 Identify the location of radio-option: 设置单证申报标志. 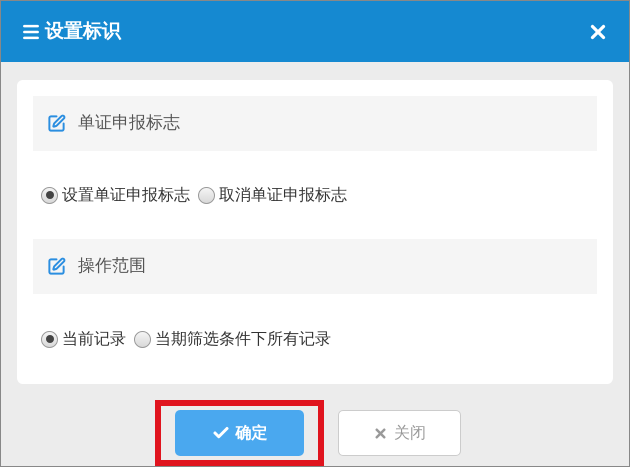
(115, 195).